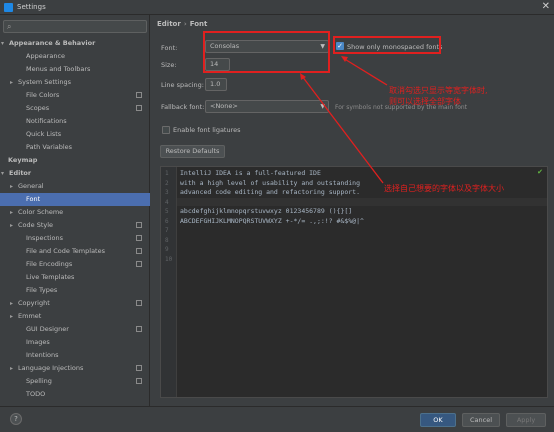 The height and width of the screenshot is (432, 554). What do you see at coordinates (75, 316) in the screenshot?
I see `sidebar-item: ▸ Emmet` at bounding box center [75, 316].